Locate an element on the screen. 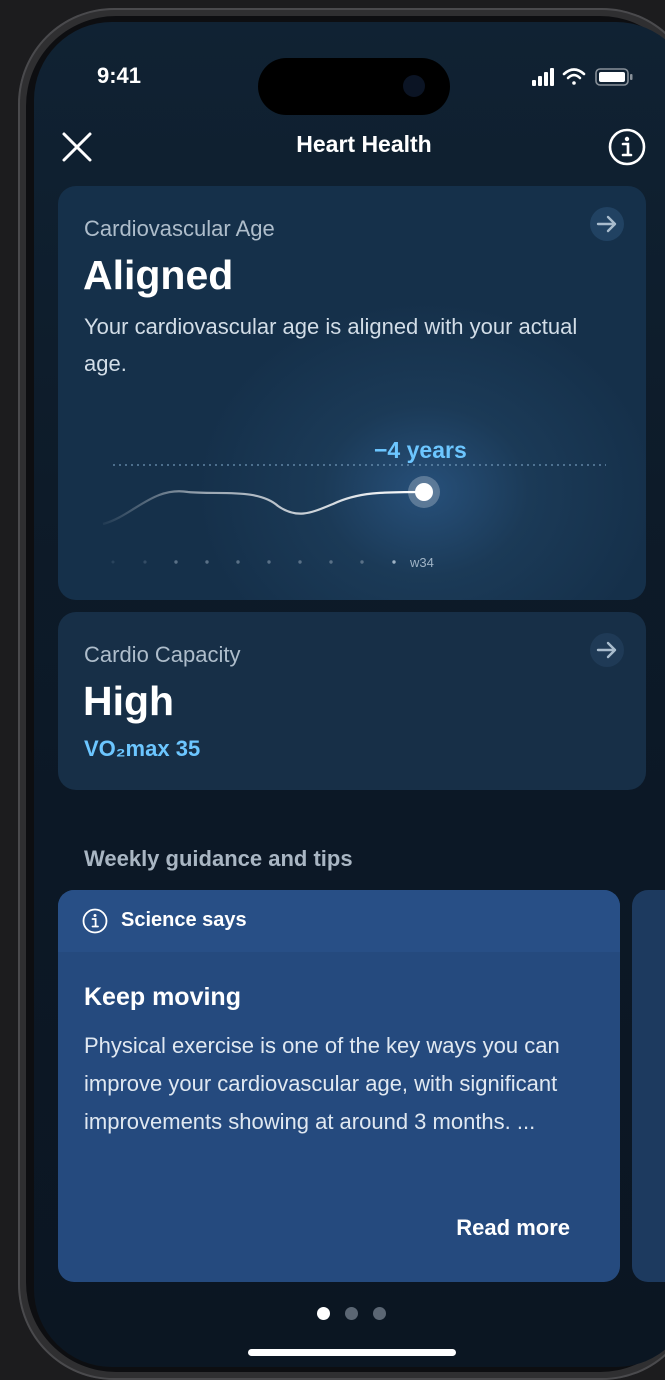  tip-title: Keep moving is located at coordinates (162, 997).